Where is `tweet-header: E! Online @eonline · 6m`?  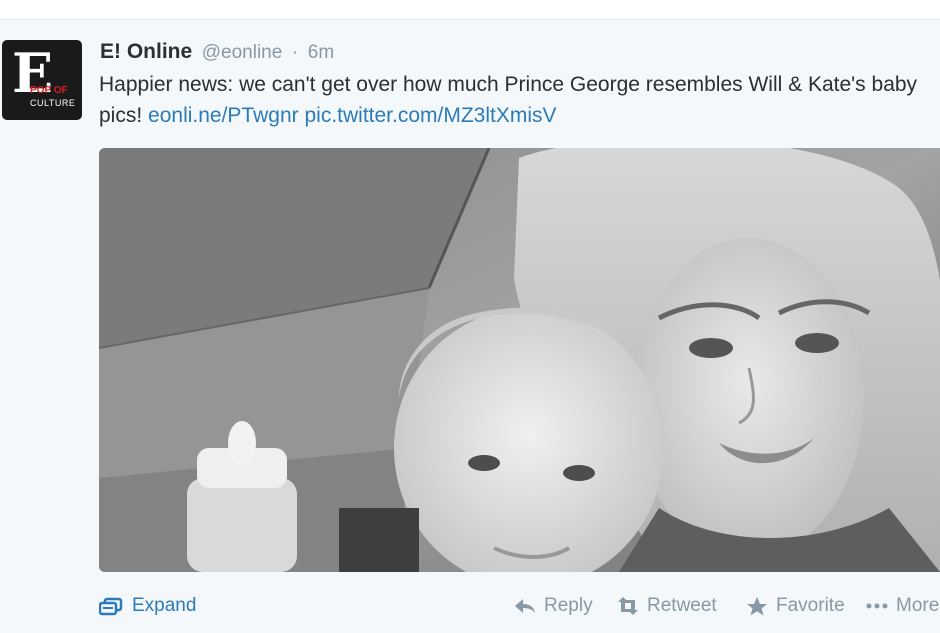 tweet-header: E! Online @eonline · 6m is located at coordinates (217, 52).